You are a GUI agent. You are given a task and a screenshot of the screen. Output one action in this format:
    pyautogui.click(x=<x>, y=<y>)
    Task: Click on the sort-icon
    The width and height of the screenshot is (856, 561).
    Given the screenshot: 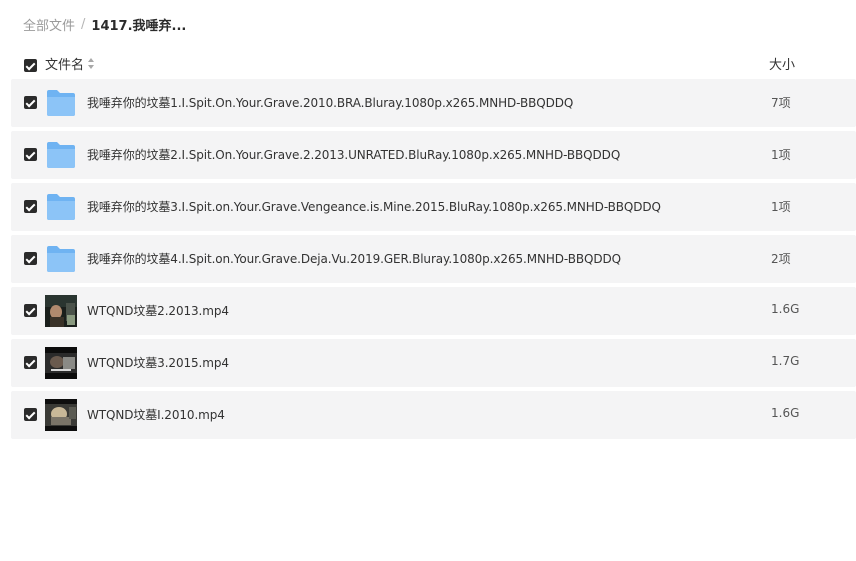 What is the action you would take?
    pyautogui.click(x=91, y=63)
    